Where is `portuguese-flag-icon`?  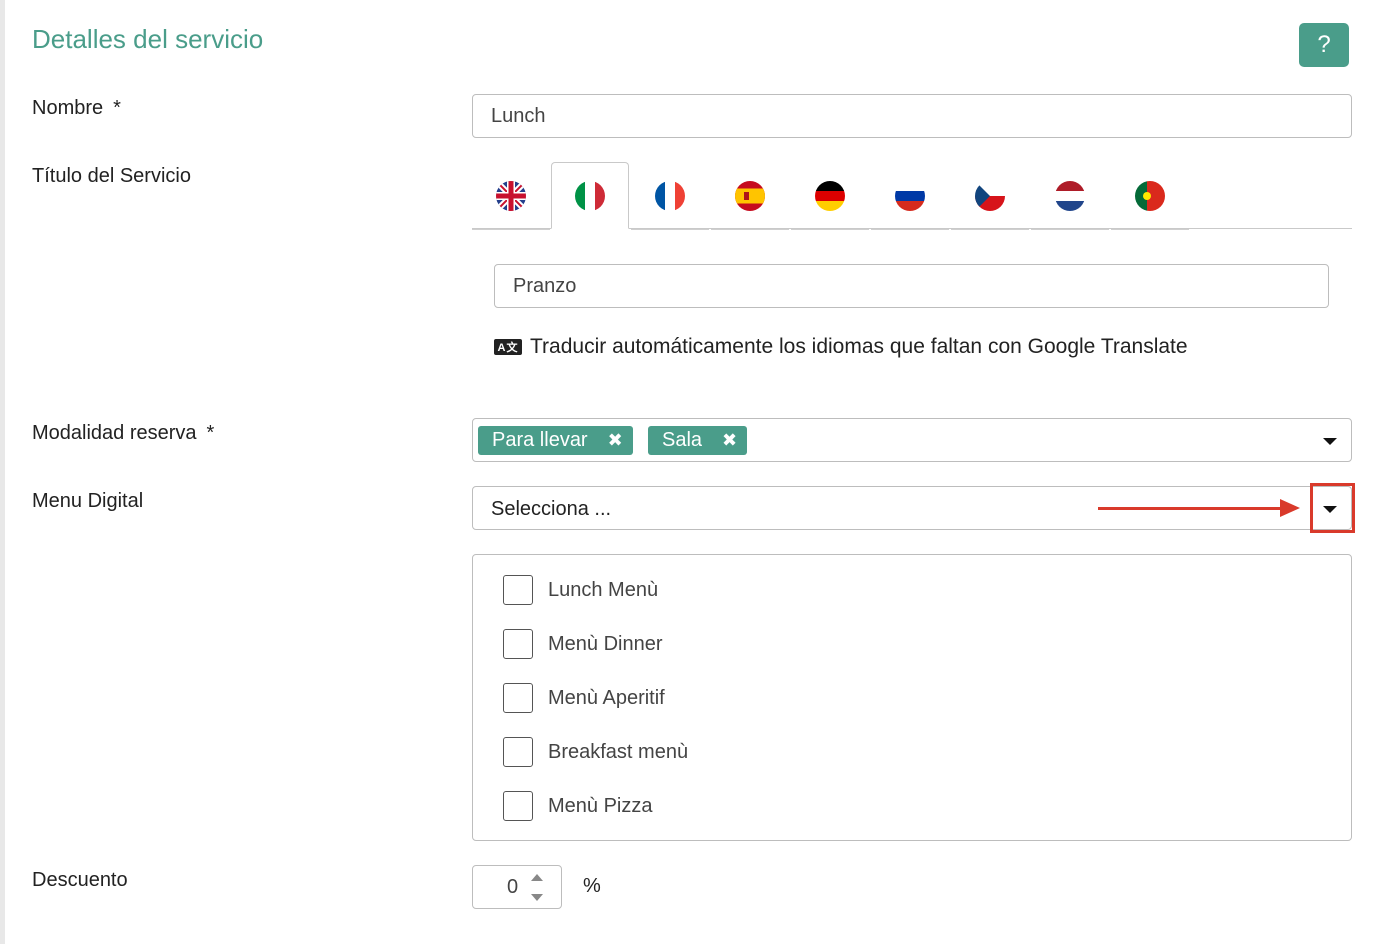 portuguese-flag-icon is located at coordinates (1150, 196).